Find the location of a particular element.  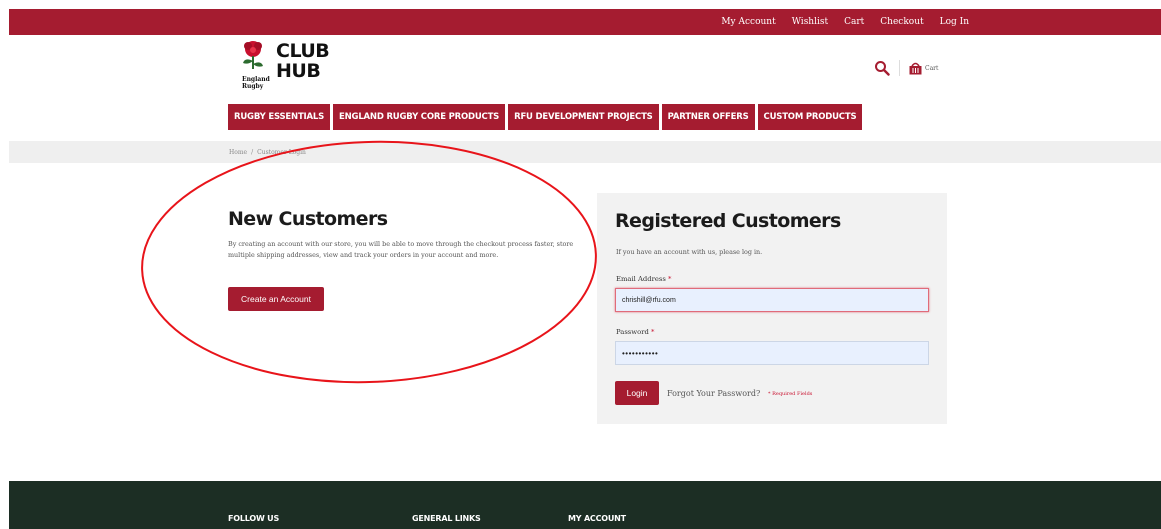

footer: FOLLOW US GENERAL LINKS MY ACCOUNT is located at coordinates (585, 505).